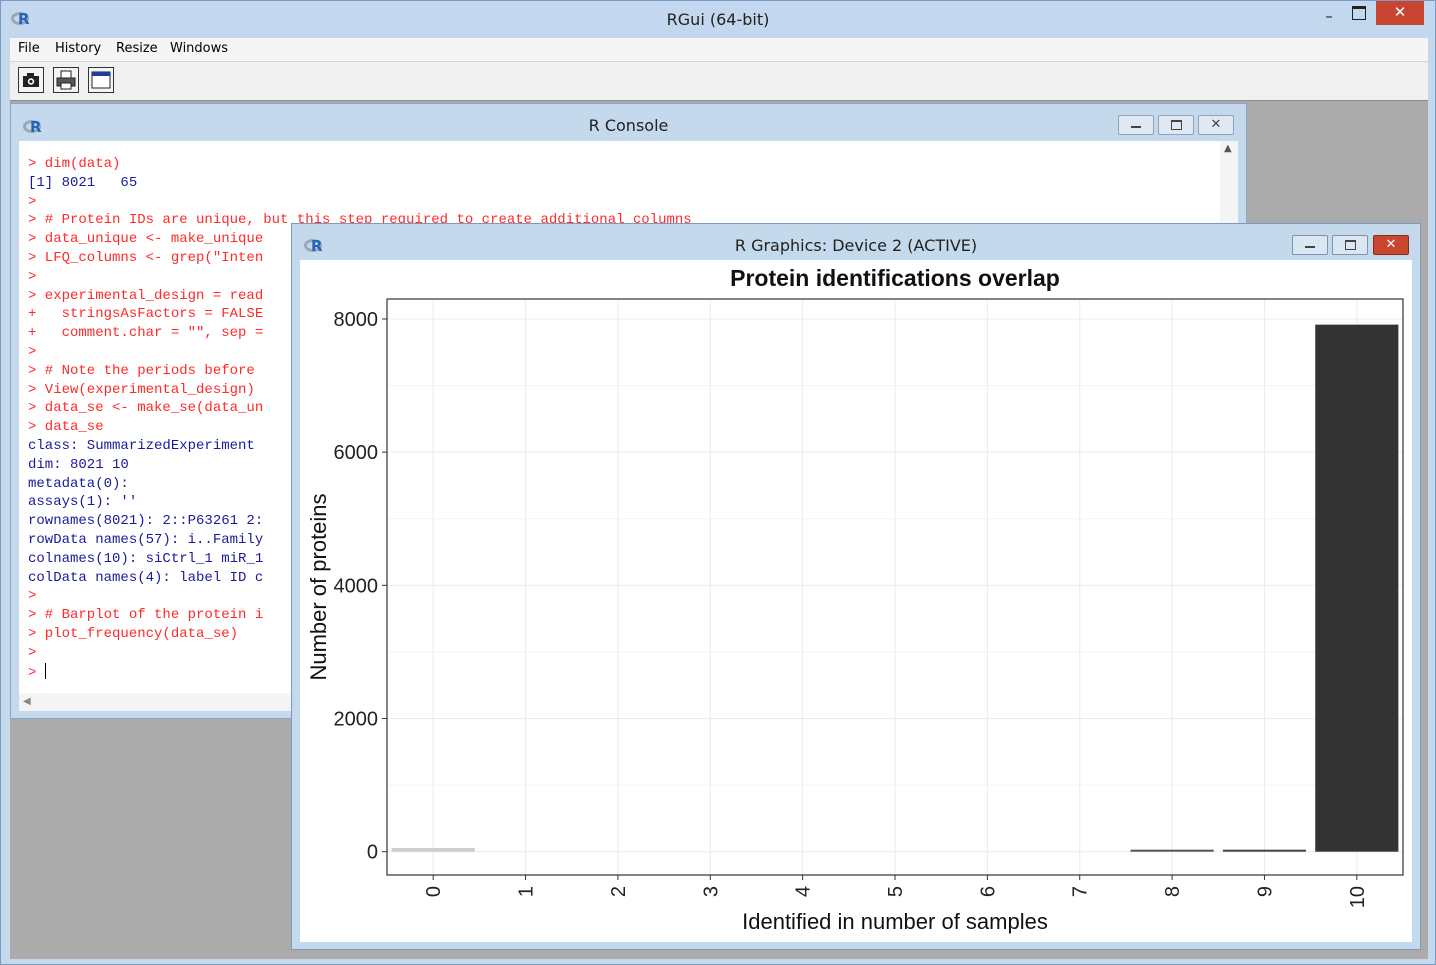 This screenshot has height=965, width=1436. Describe the element at coordinates (146, 540) in the screenshot. I see `console-output-line: rowData names(57): i..Family` at that location.